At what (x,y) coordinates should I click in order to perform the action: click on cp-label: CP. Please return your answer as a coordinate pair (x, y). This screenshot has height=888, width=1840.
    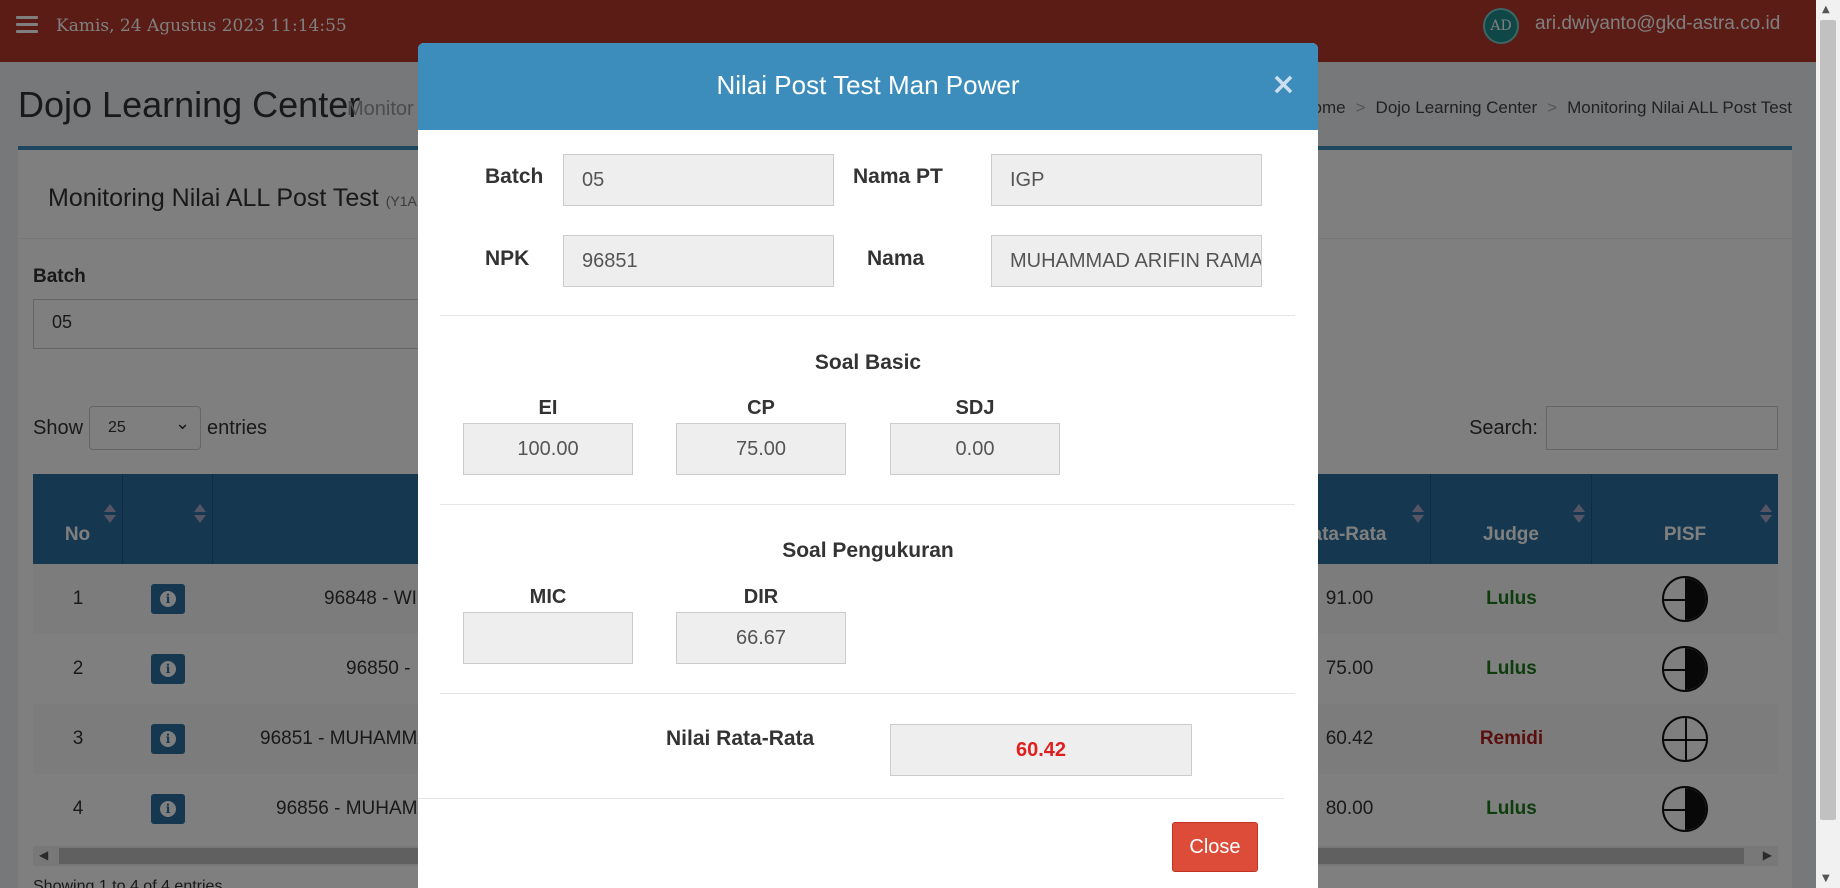
    Looking at the image, I should click on (761, 408).